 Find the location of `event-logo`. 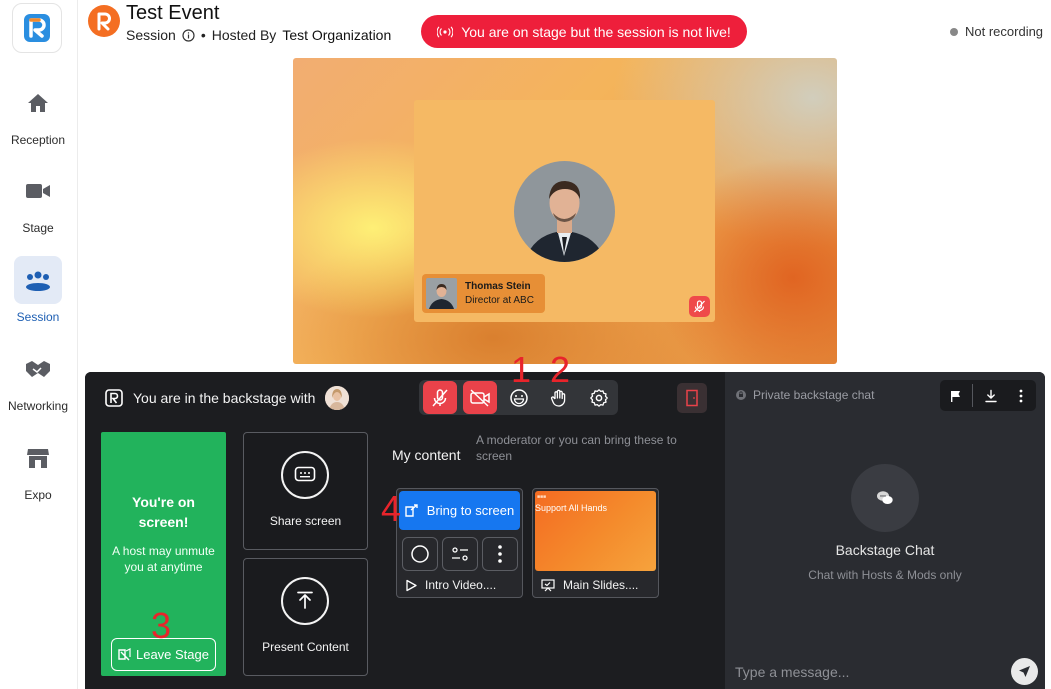

event-logo is located at coordinates (104, 21).